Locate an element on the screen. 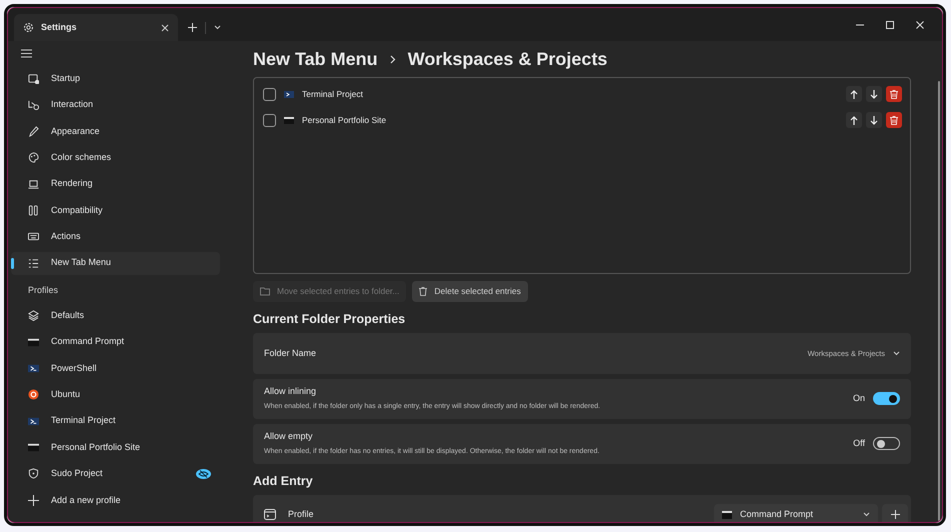  sidebar-item: Compatibility is located at coordinates (115, 210).